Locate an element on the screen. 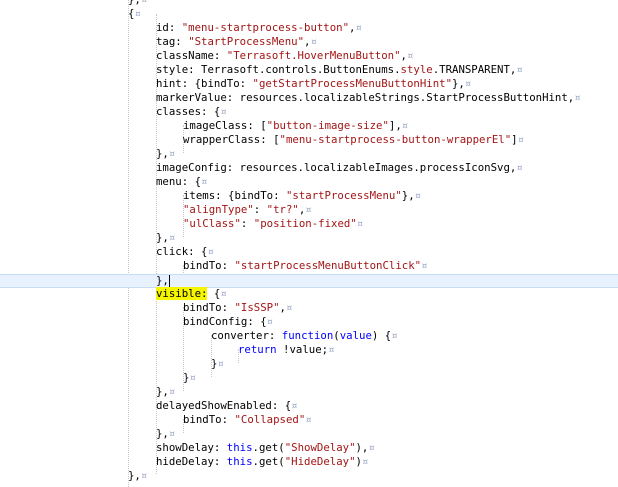  code-token: ), is located at coordinates (362, 447).